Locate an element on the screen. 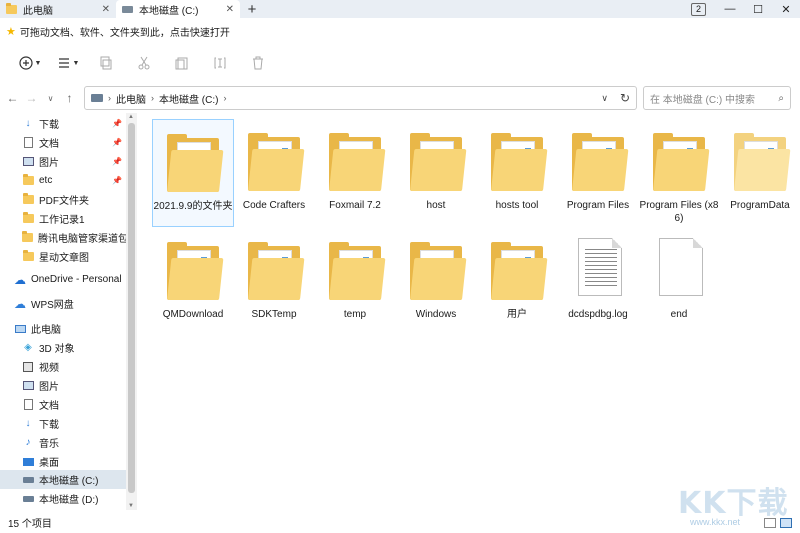 This screenshot has width=800, height=533. drive-icon is located at coordinates (28, 480).